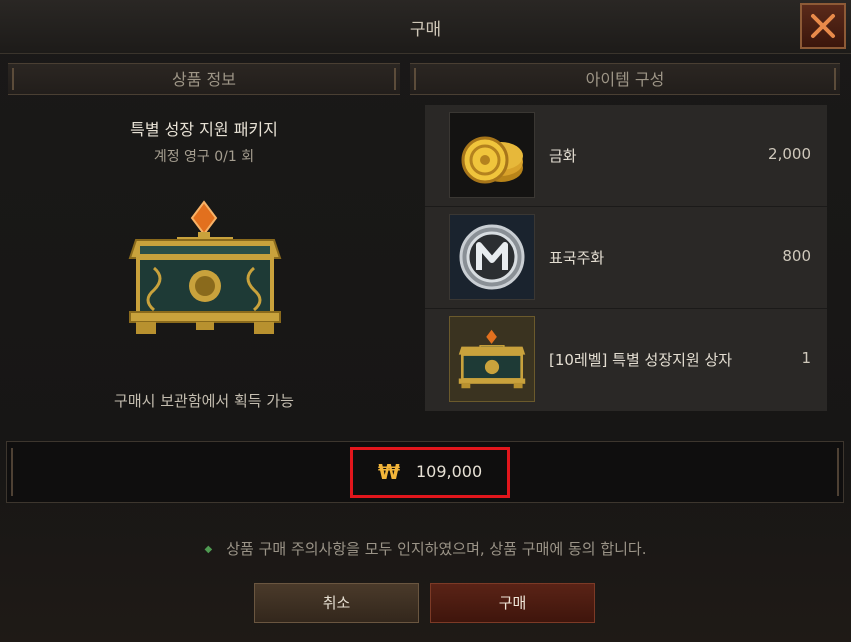 This screenshot has height=642, width=851. I want to click on list-item: [10레벨] 특별 성장지원 상자 1, so click(626, 360).